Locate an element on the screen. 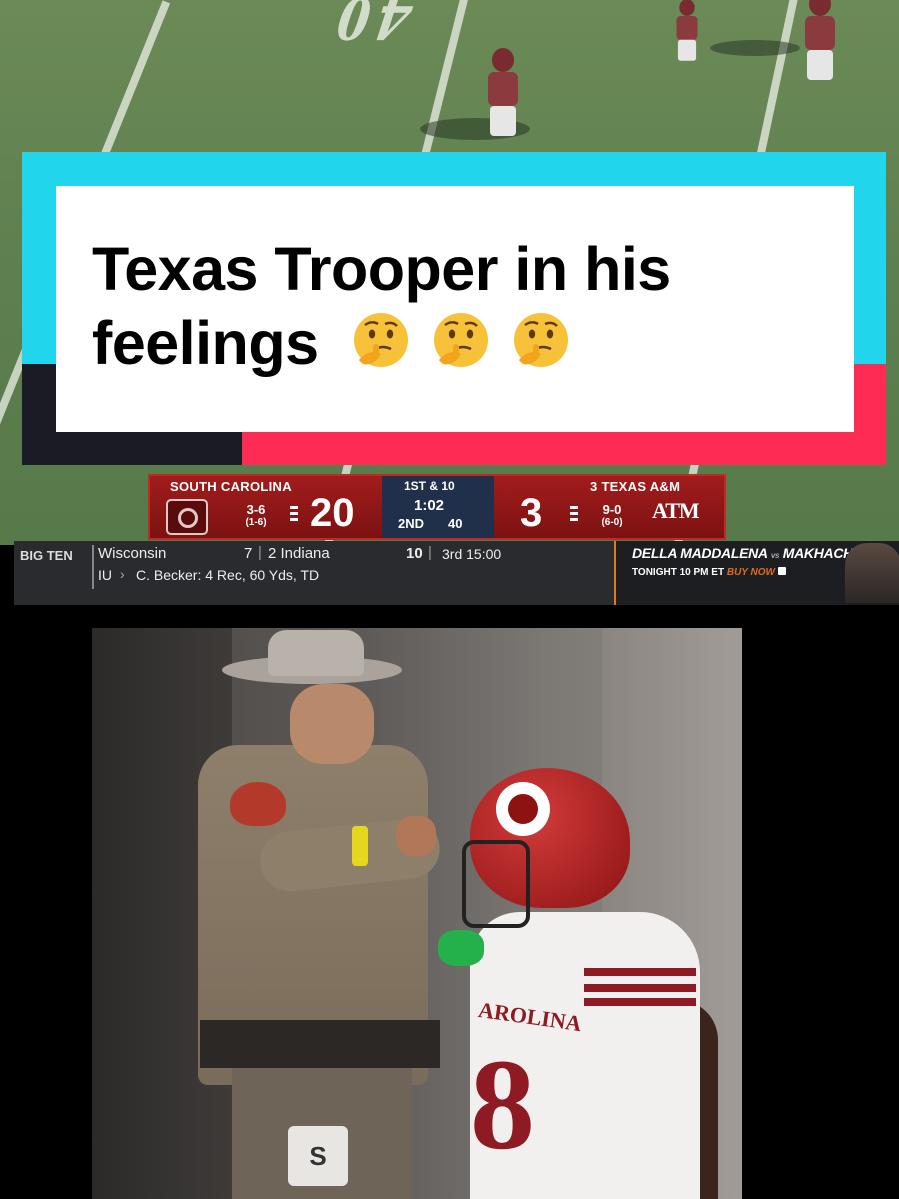 This screenshot has width=899, height=1199. home-score: 20 is located at coordinates (332, 513).